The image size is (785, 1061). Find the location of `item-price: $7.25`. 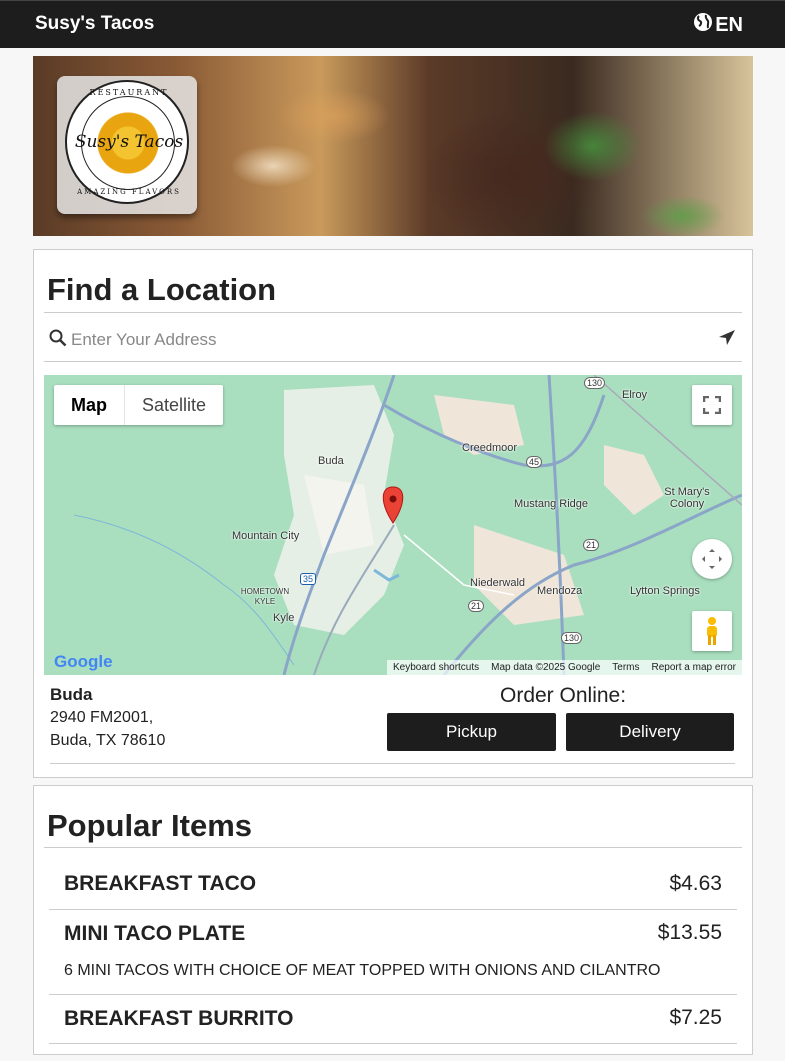

item-price: $7.25 is located at coordinates (695, 1017).